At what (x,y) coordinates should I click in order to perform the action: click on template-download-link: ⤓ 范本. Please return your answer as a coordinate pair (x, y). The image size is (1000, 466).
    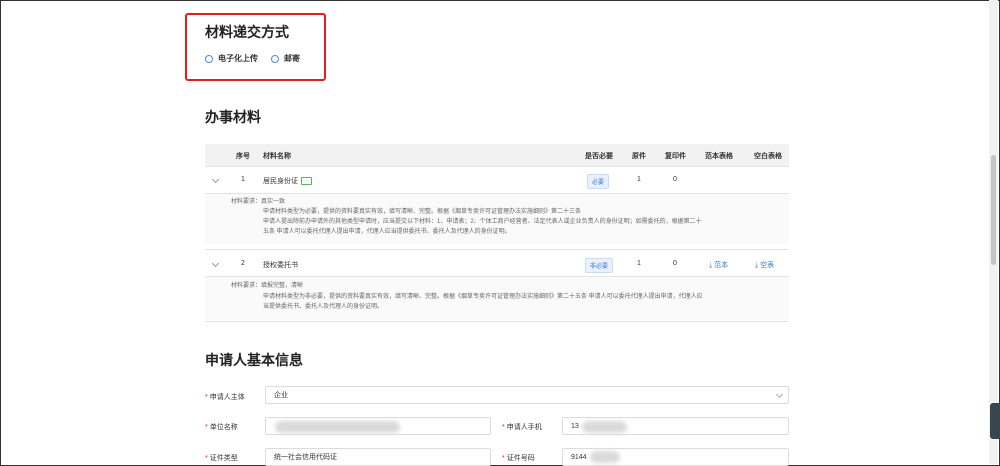
    Looking at the image, I should click on (718, 265).